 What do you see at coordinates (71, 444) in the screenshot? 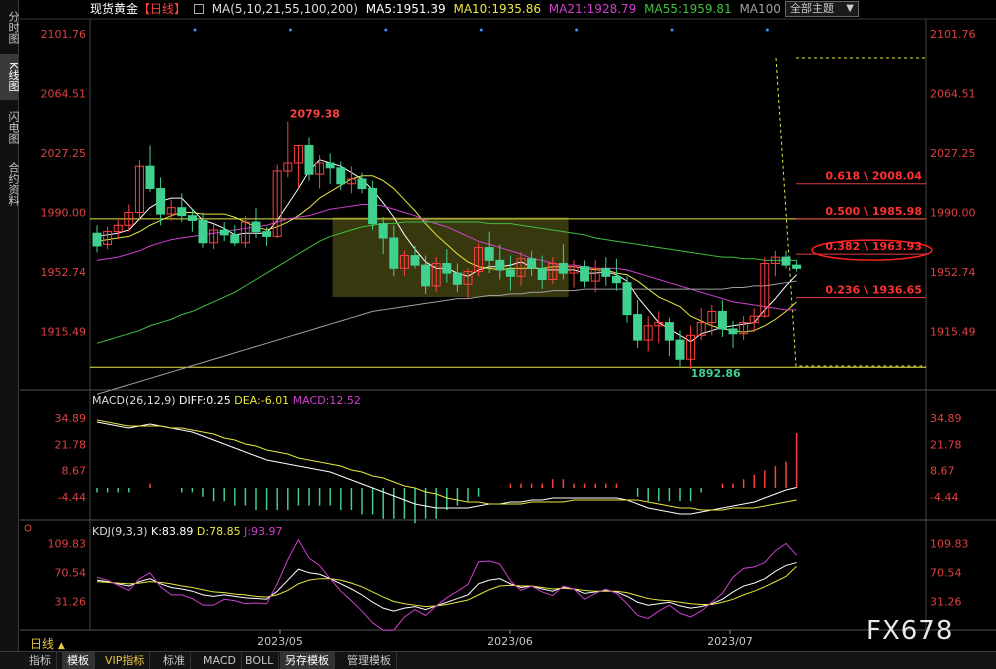
I see `macd-y-tick-left: 21.78` at bounding box center [71, 444].